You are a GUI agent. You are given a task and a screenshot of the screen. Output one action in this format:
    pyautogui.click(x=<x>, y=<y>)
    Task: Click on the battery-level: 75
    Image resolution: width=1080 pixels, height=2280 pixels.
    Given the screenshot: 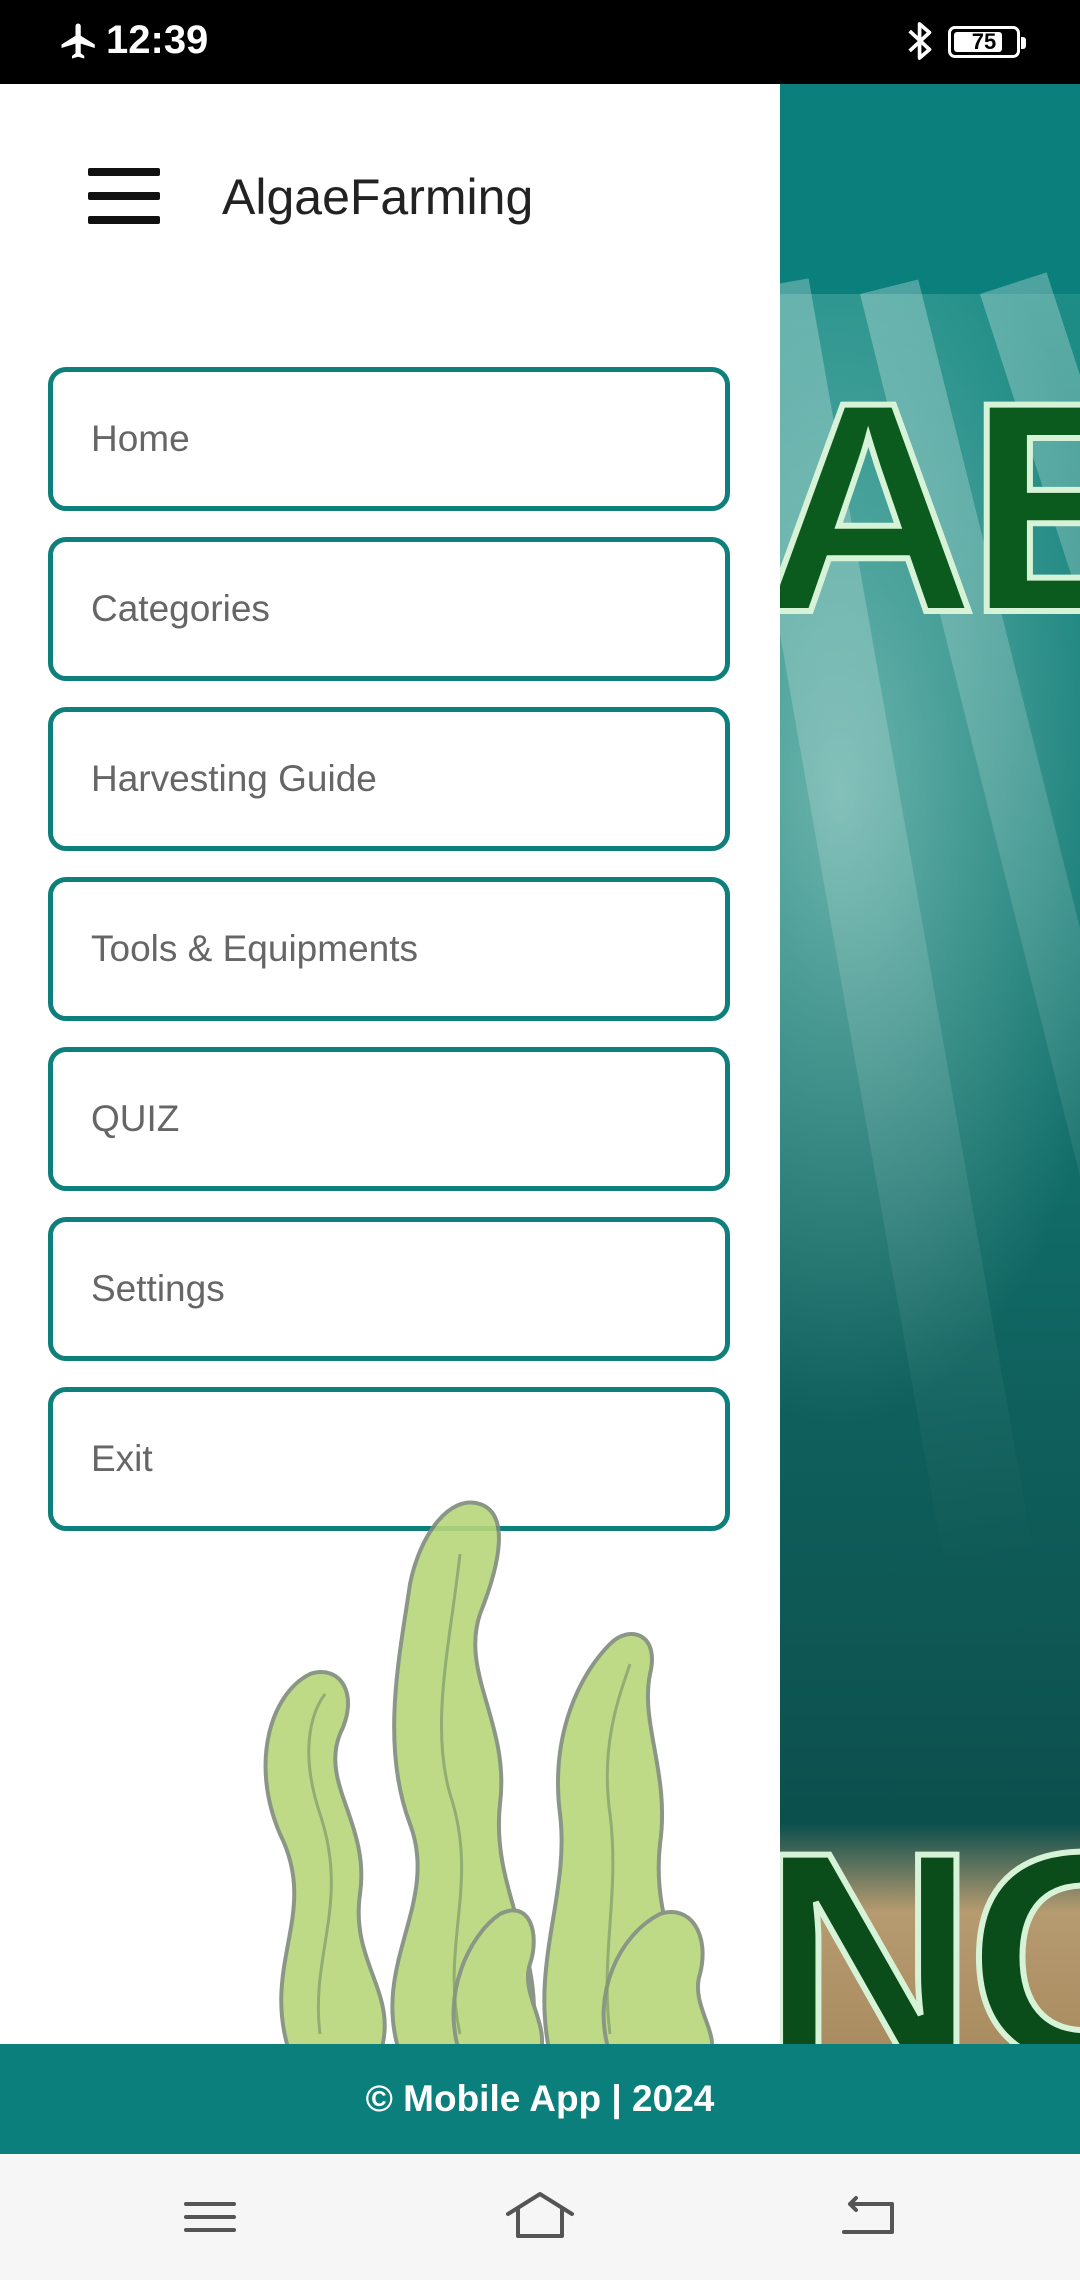 What is the action you would take?
    pyautogui.click(x=984, y=41)
    